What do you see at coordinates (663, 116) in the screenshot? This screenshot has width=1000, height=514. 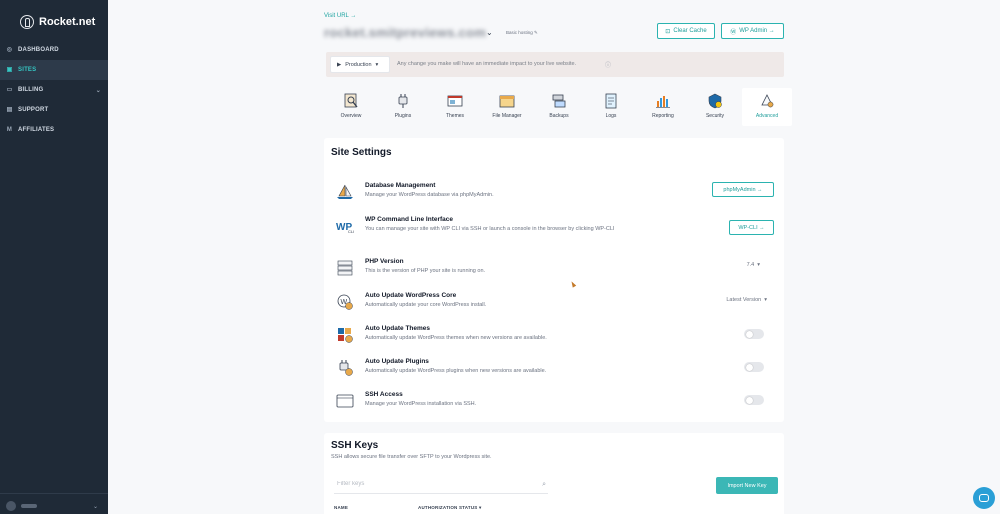 I see `tab-label: Reporting` at bounding box center [663, 116].